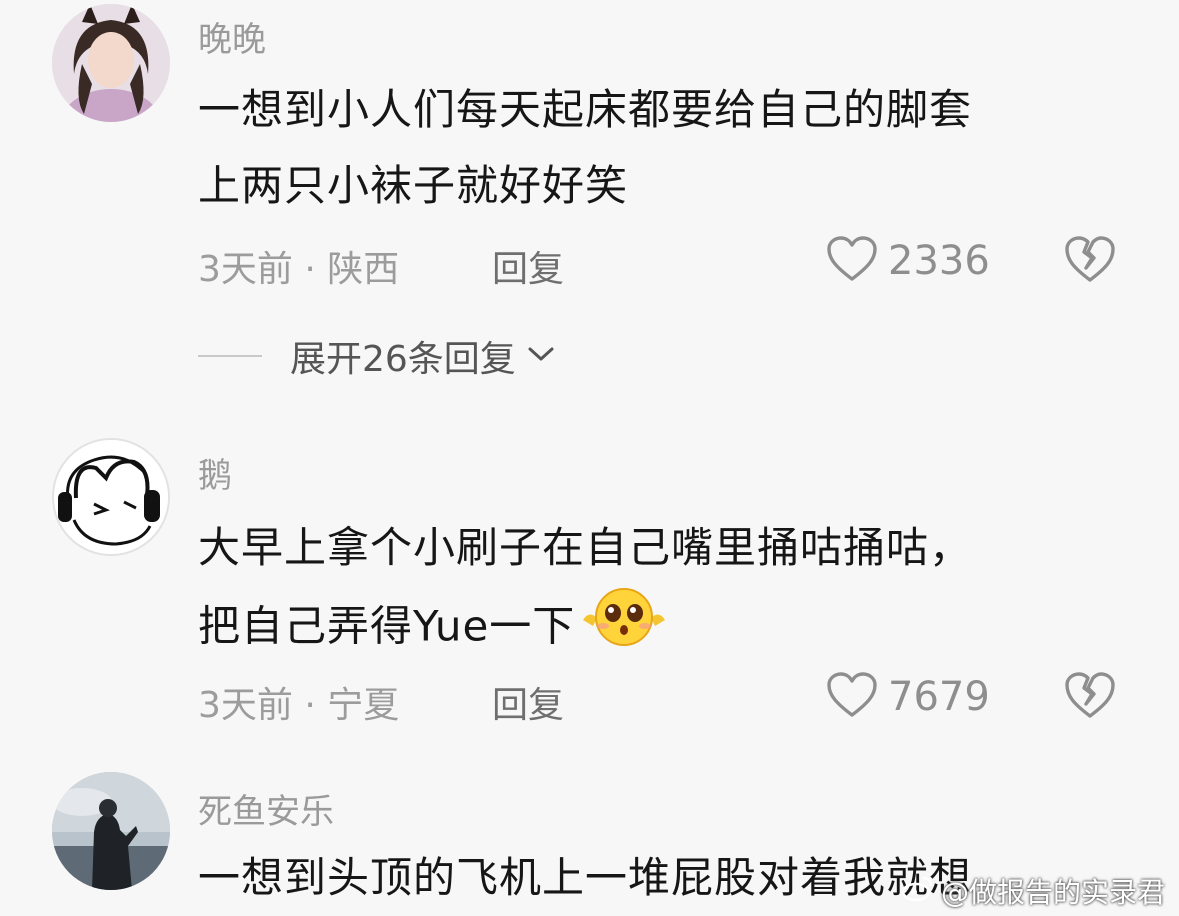 The height and width of the screenshot is (916, 1179). I want to click on username: 鹅, so click(215, 472).